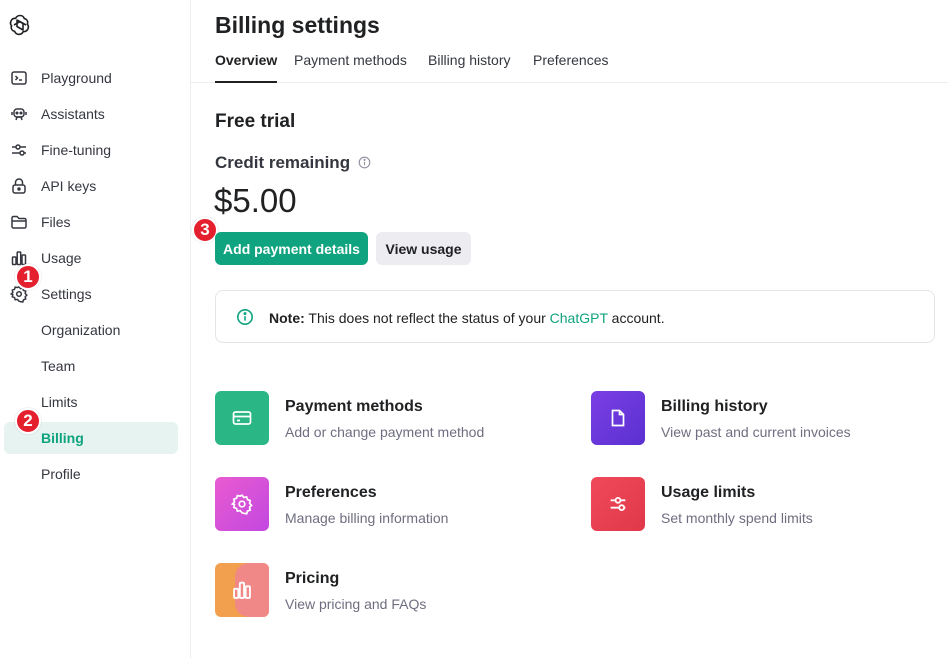 This screenshot has height=658, width=948. Describe the element at coordinates (756, 432) in the screenshot. I see `card-subtitle: View past and current invoices` at that location.